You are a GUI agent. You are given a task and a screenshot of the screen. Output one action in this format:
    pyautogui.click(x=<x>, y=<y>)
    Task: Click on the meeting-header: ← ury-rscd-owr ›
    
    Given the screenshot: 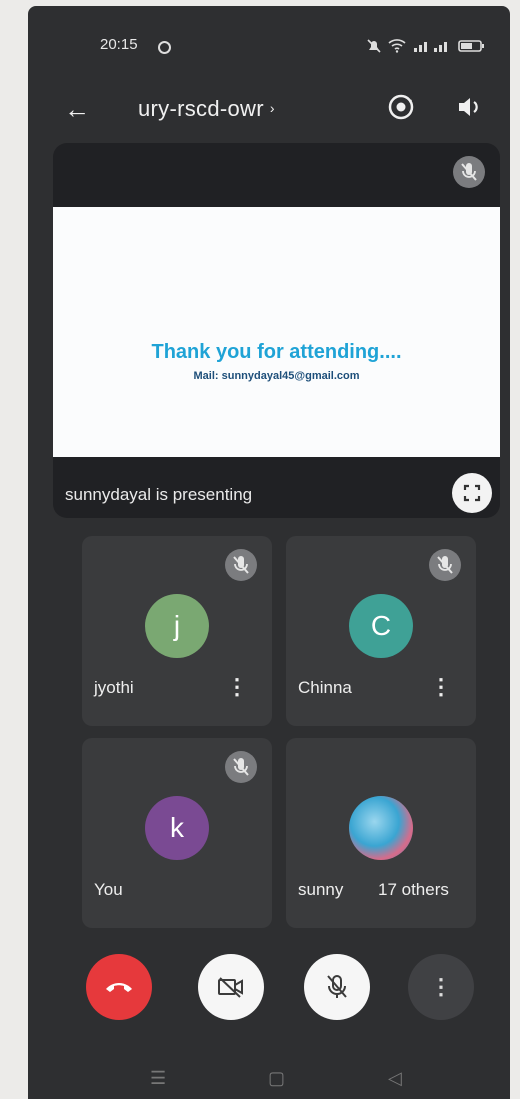 What is the action you would take?
    pyautogui.click(x=269, y=107)
    